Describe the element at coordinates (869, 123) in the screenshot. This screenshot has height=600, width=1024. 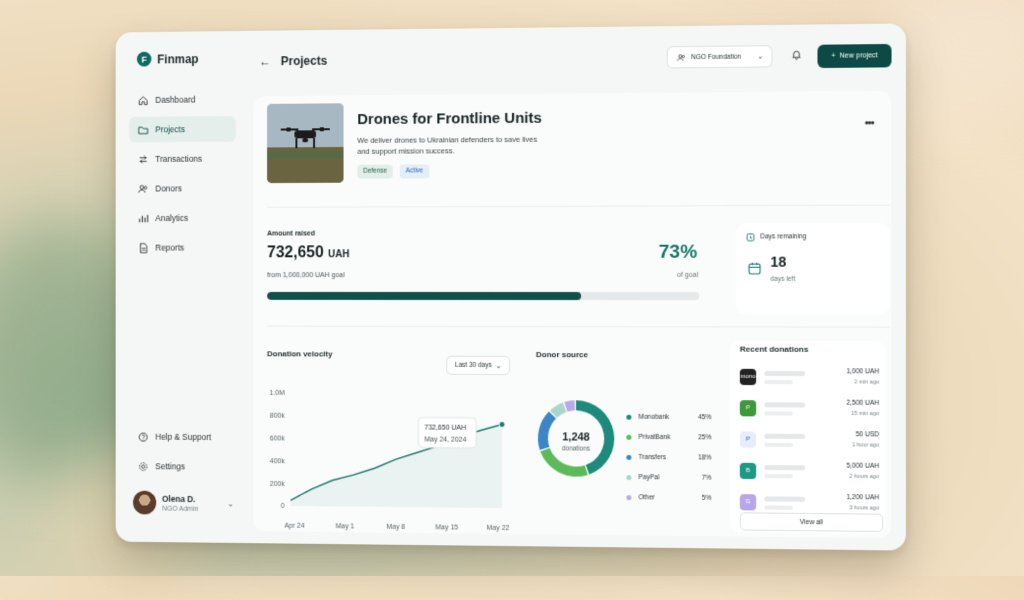
I see `more-options-icon: •••` at that location.